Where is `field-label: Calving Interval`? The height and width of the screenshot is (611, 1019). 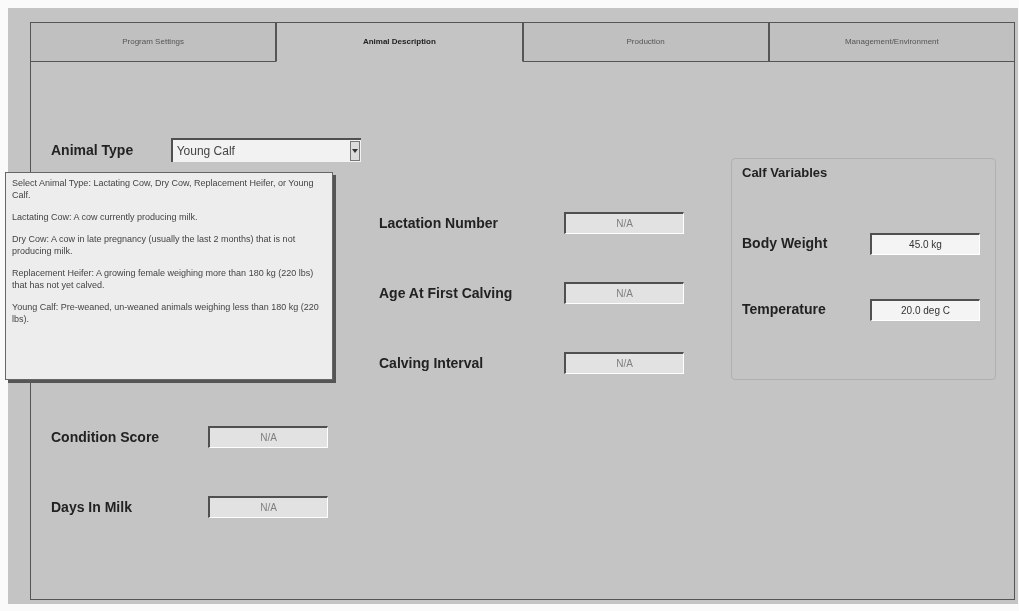 field-label: Calving Interval is located at coordinates (432, 363).